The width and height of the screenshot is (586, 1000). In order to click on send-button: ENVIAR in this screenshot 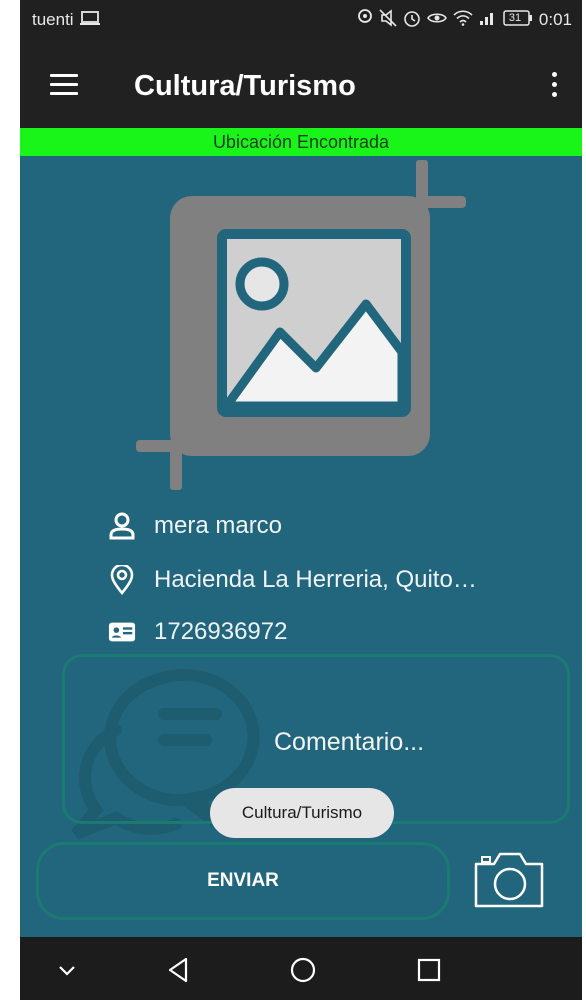, I will do `click(243, 881)`.